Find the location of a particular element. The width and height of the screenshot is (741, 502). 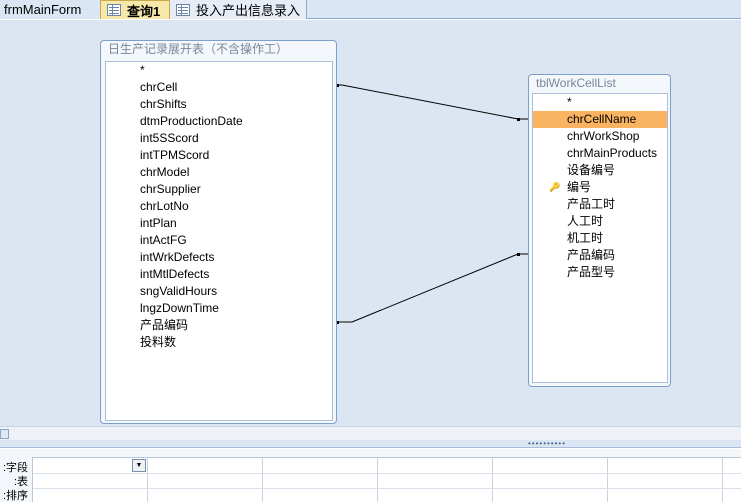

table-field: intMtlDefects is located at coordinates (236, 274).